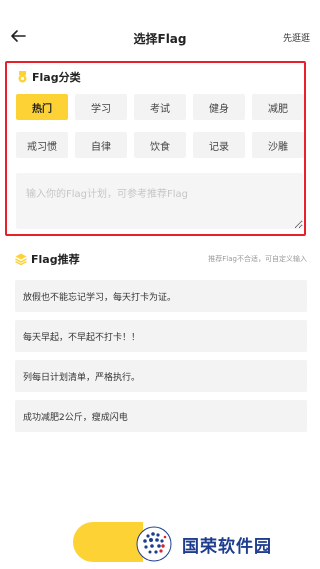 The height and width of the screenshot is (569, 320). What do you see at coordinates (42, 107) in the screenshot?
I see `chip-hot: 热门` at bounding box center [42, 107].